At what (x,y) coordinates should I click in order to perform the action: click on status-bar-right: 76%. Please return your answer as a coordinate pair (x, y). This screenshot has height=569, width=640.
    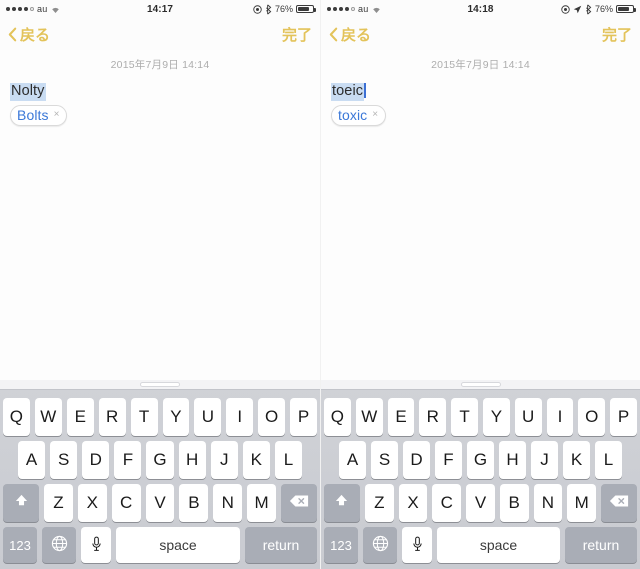
    Looking at the image, I should click on (284, 9).